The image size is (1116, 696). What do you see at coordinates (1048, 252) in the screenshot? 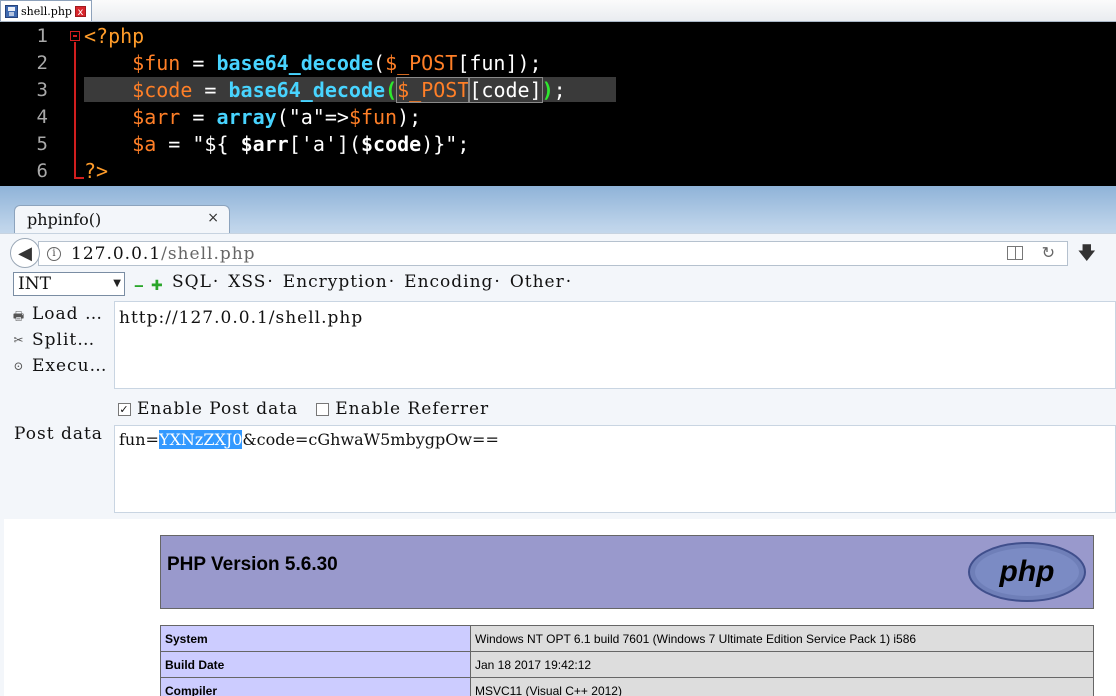
I see `reload-icon: ↻` at bounding box center [1048, 252].